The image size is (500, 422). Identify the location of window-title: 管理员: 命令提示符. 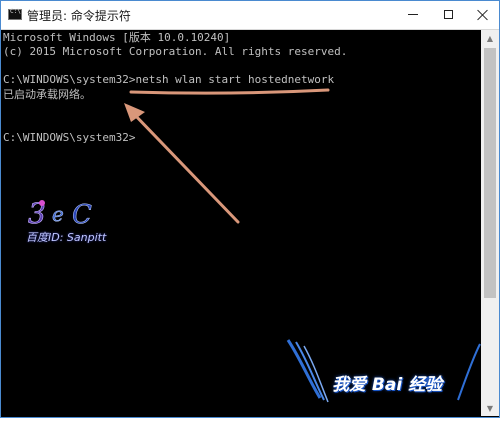
(79, 16).